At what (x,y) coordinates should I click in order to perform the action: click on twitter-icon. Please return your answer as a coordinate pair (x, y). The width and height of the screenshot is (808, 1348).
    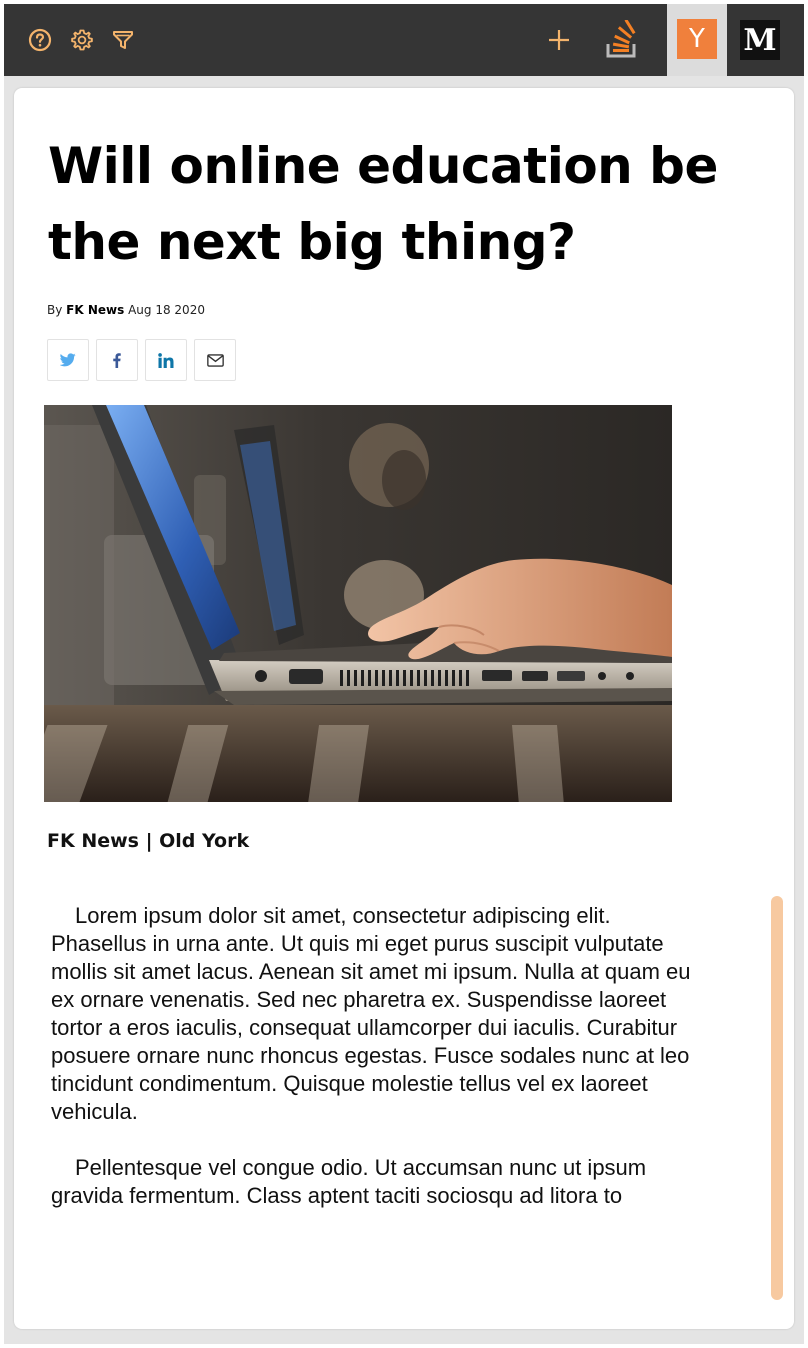
    Looking at the image, I should click on (68, 360).